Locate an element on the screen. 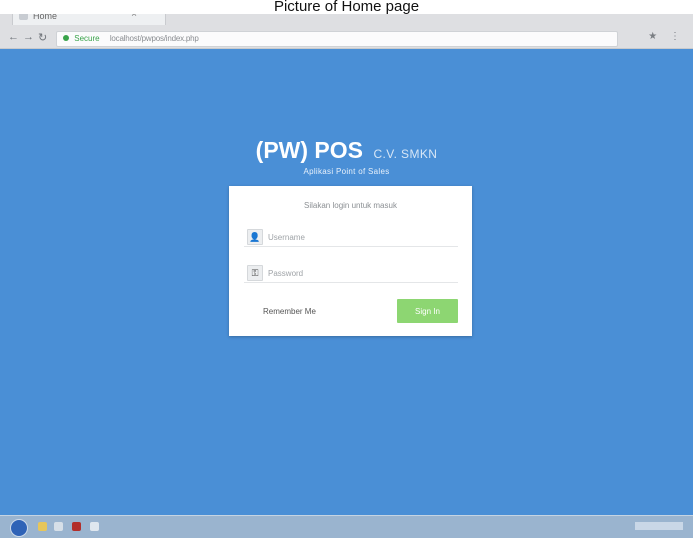 The image size is (693, 538). lock-icon is located at coordinates (66, 38).